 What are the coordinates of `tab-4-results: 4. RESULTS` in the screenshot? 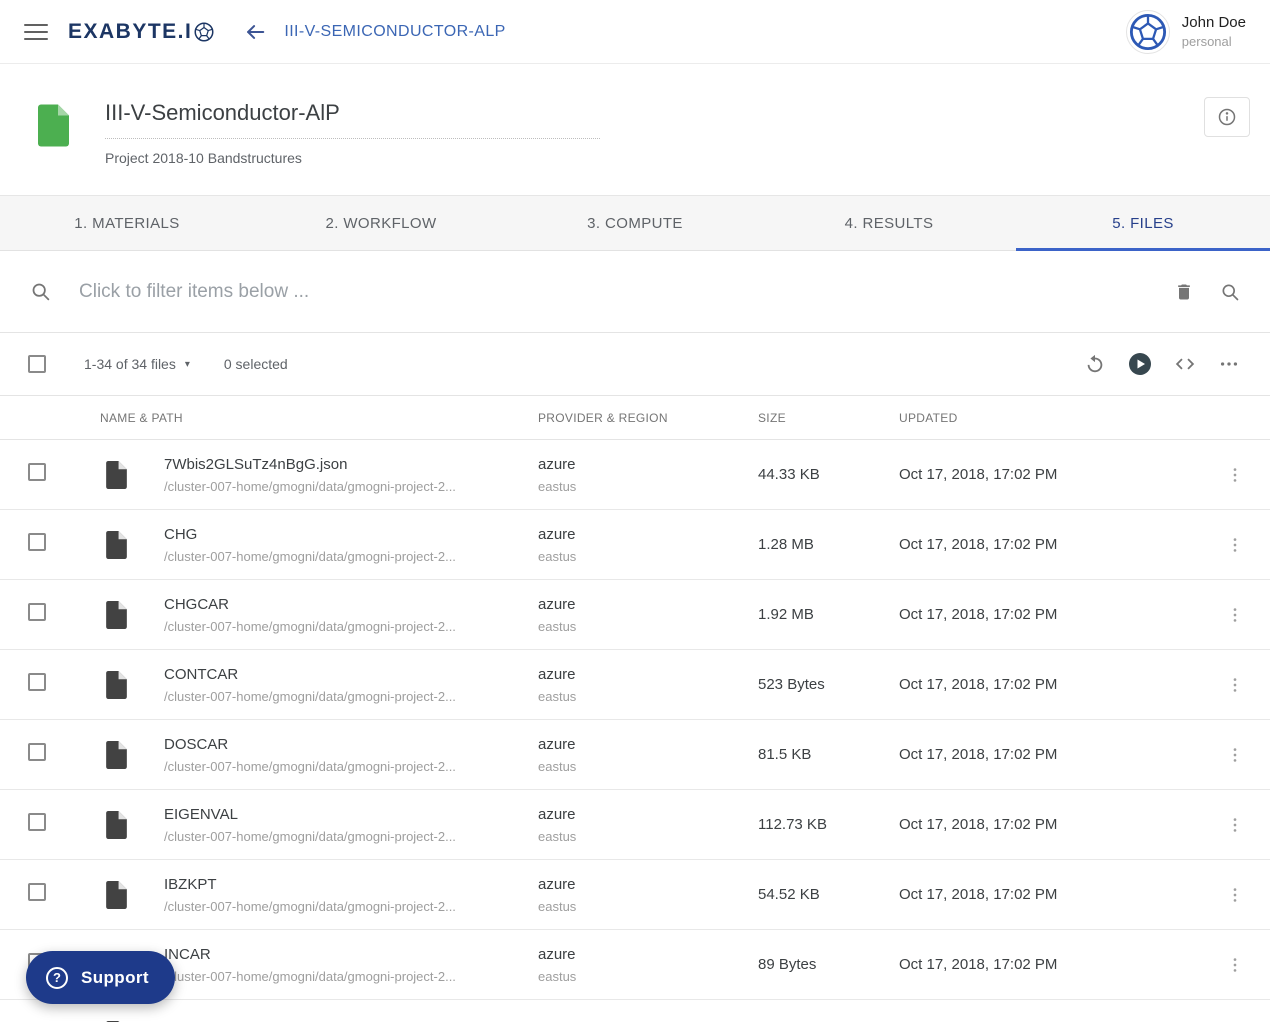 It's located at (889, 223).